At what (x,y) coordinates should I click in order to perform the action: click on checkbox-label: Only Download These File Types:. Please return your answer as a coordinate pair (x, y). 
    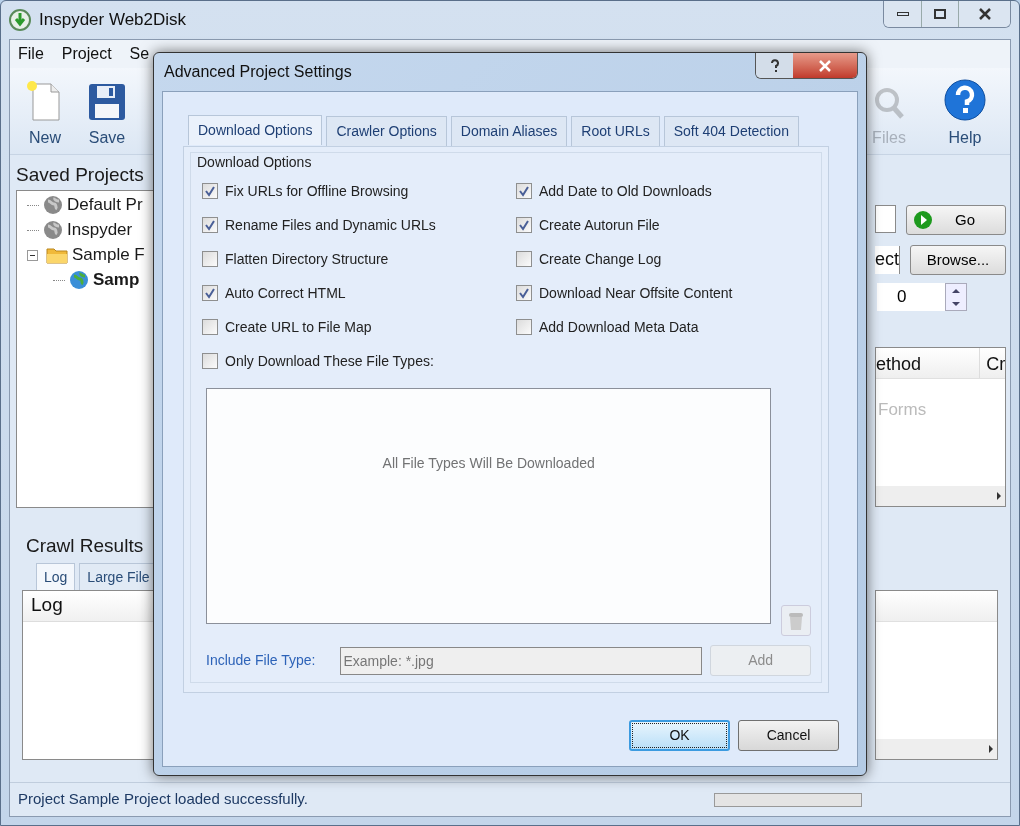
    Looking at the image, I should click on (329, 361).